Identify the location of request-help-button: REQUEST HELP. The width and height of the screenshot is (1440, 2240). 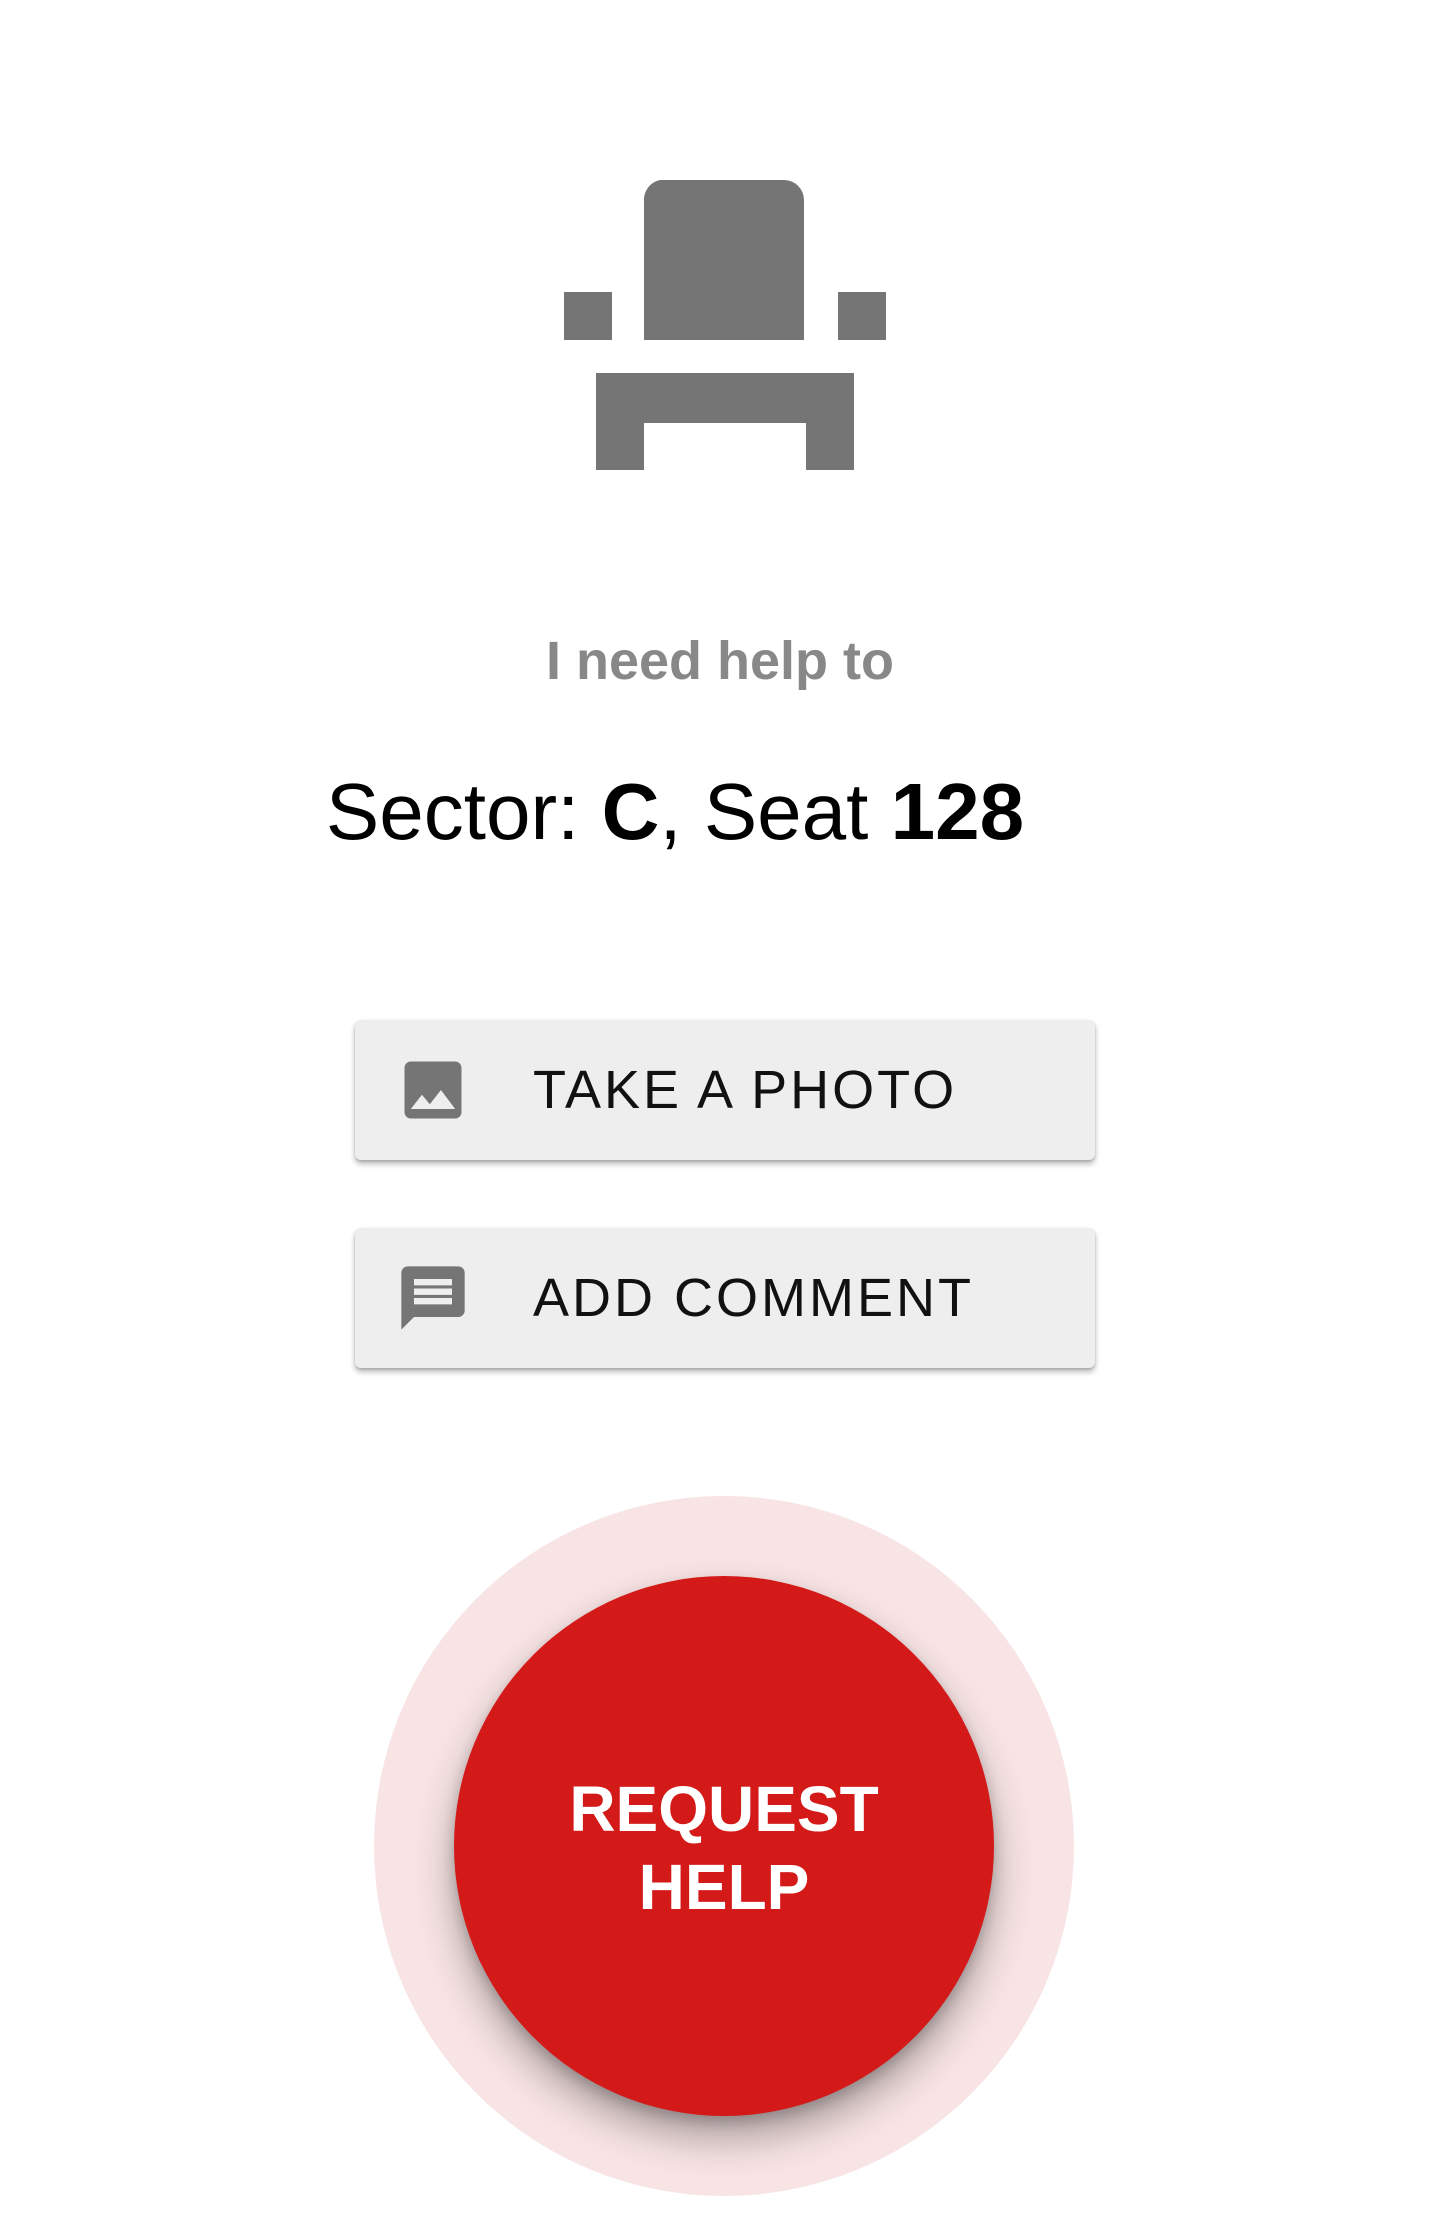
(724, 1846).